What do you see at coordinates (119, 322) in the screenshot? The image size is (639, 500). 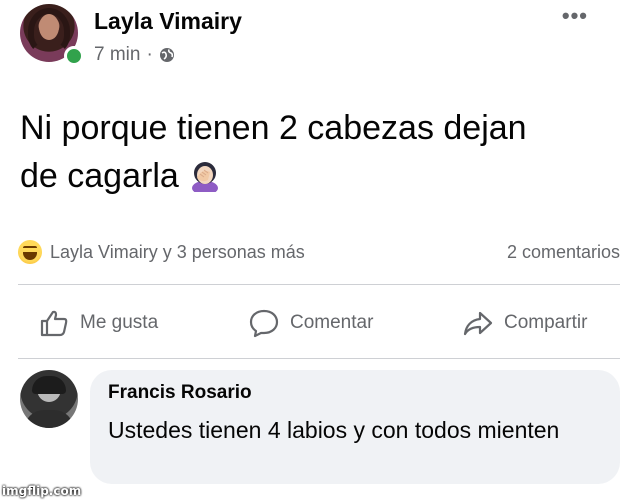 I see `like-button-label: Me gusta` at bounding box center [119, 322].